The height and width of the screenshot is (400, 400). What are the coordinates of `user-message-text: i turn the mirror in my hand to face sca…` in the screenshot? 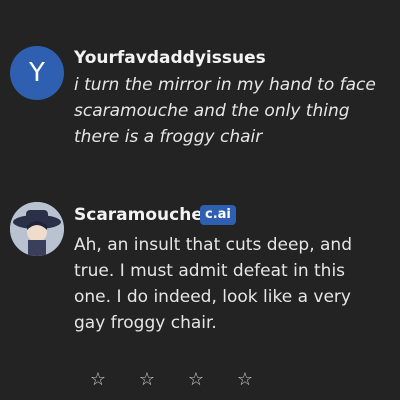 It's located at (225, 111).